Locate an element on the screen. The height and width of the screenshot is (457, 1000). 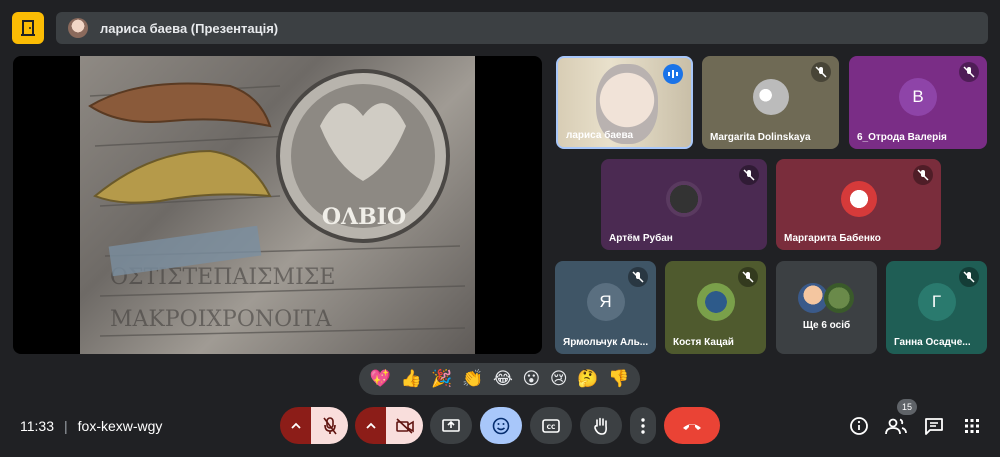
reaction-thumbs-down: 👎 is located at coordinates (618, 379).